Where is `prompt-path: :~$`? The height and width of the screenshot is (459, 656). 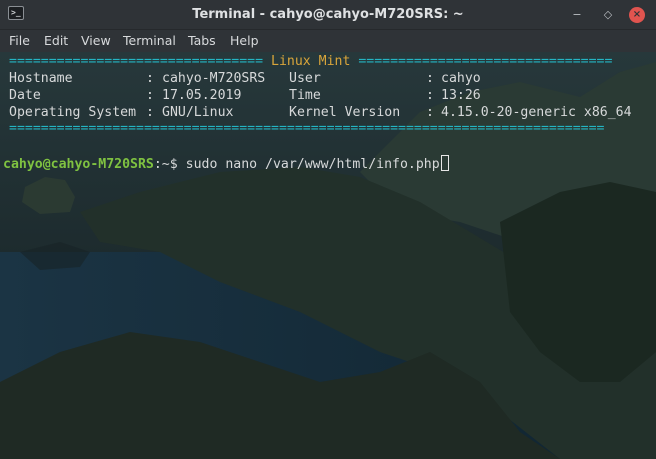 prompt-path: :~$ is located at coordinates (169, 164).